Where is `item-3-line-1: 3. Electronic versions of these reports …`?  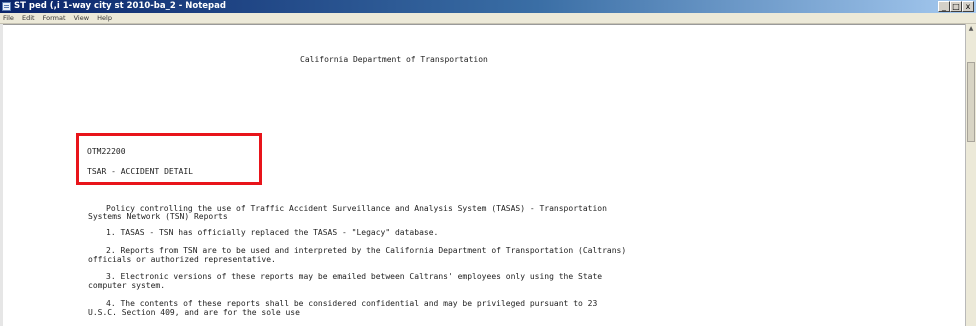 item-3-line-1: 3. Electronic versions of these reports … is located at coordinates (354, 276).